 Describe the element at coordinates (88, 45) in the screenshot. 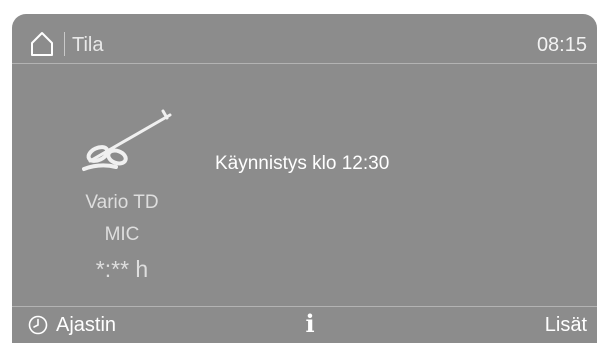

I see `page-title: Tila` at that location.